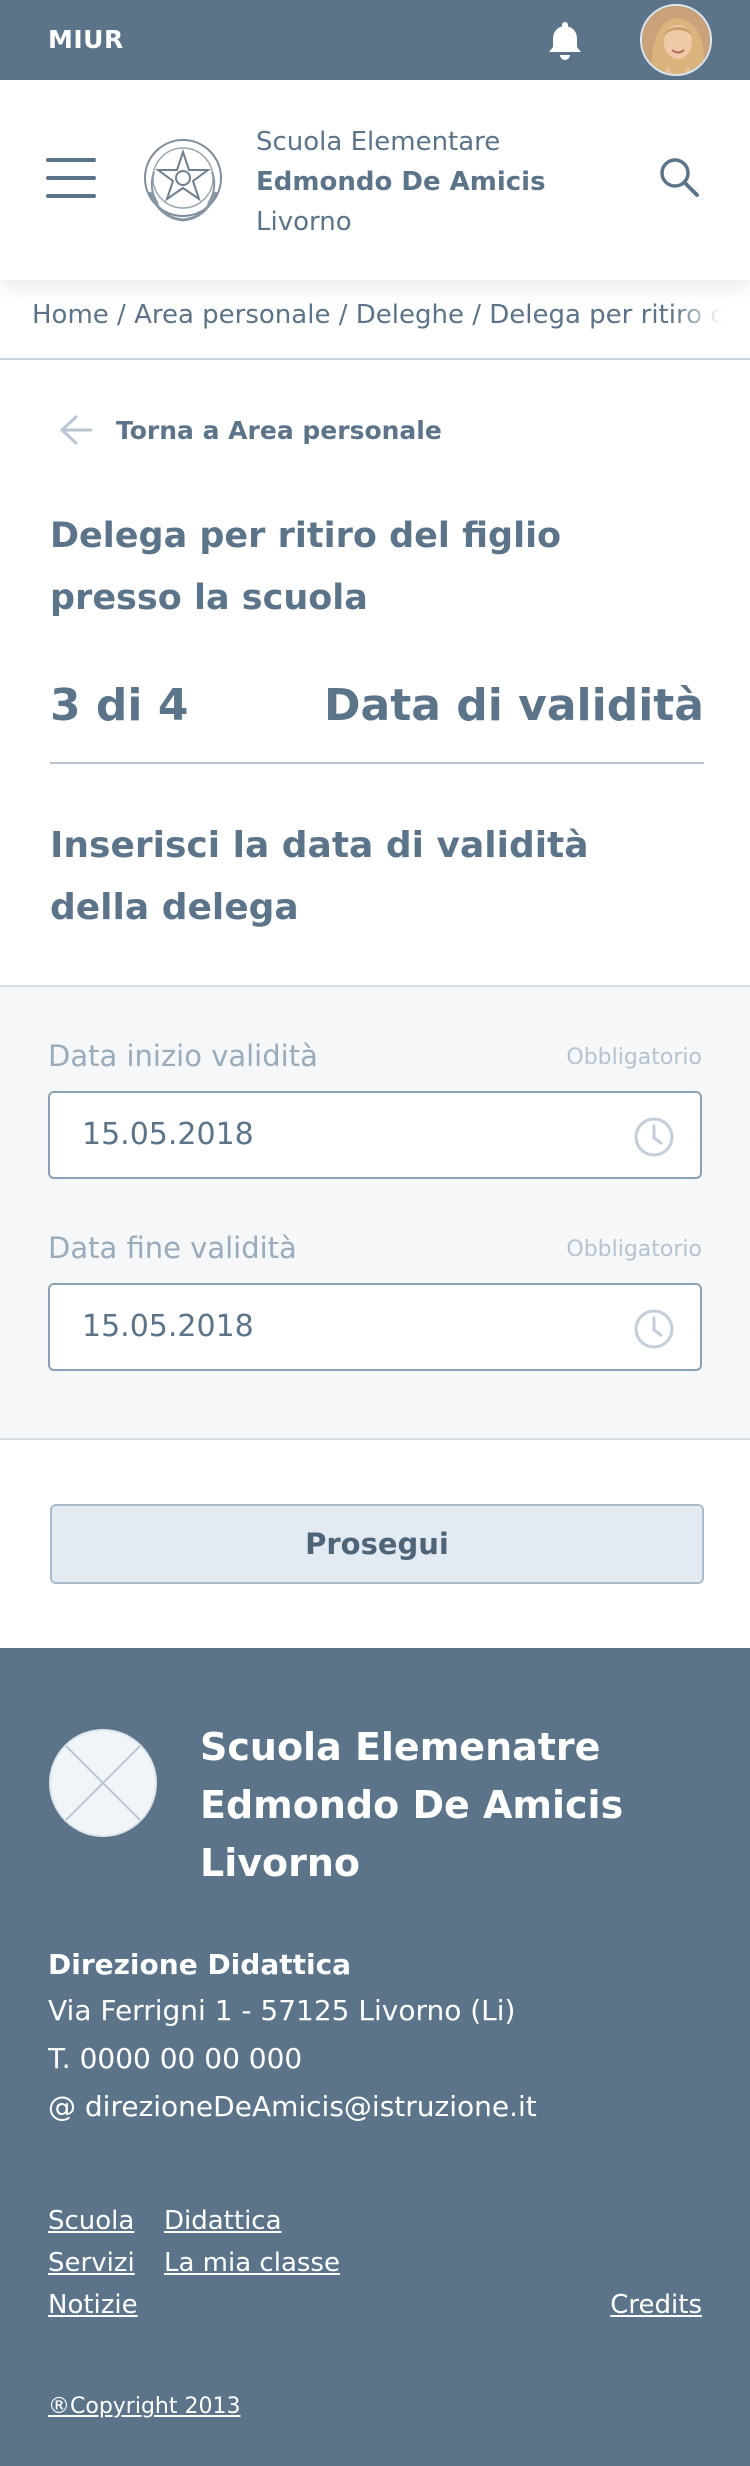 This screenshot has height=2466, width=750. Describe the element at coordinates (280, 1863) in the screenshot. I see `footer-school-city: Livorno` at that location.